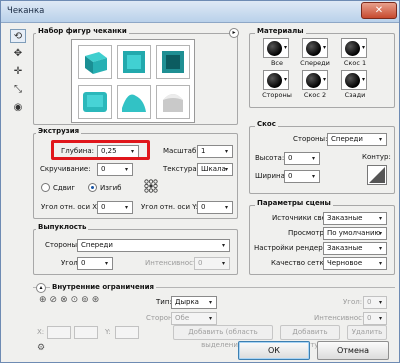 This screenshot has height=363, width=400. I want to click on object-scale-tool-icon: ⤡, so click(18, 90).